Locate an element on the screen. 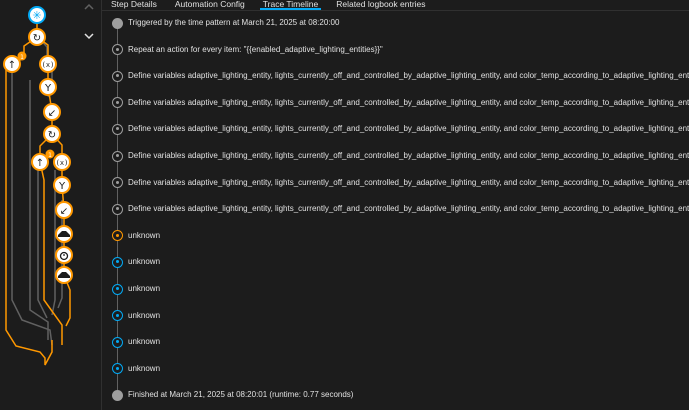 The image size is (689, 410). chevron-down-icon is located at coordinates (89, 37).